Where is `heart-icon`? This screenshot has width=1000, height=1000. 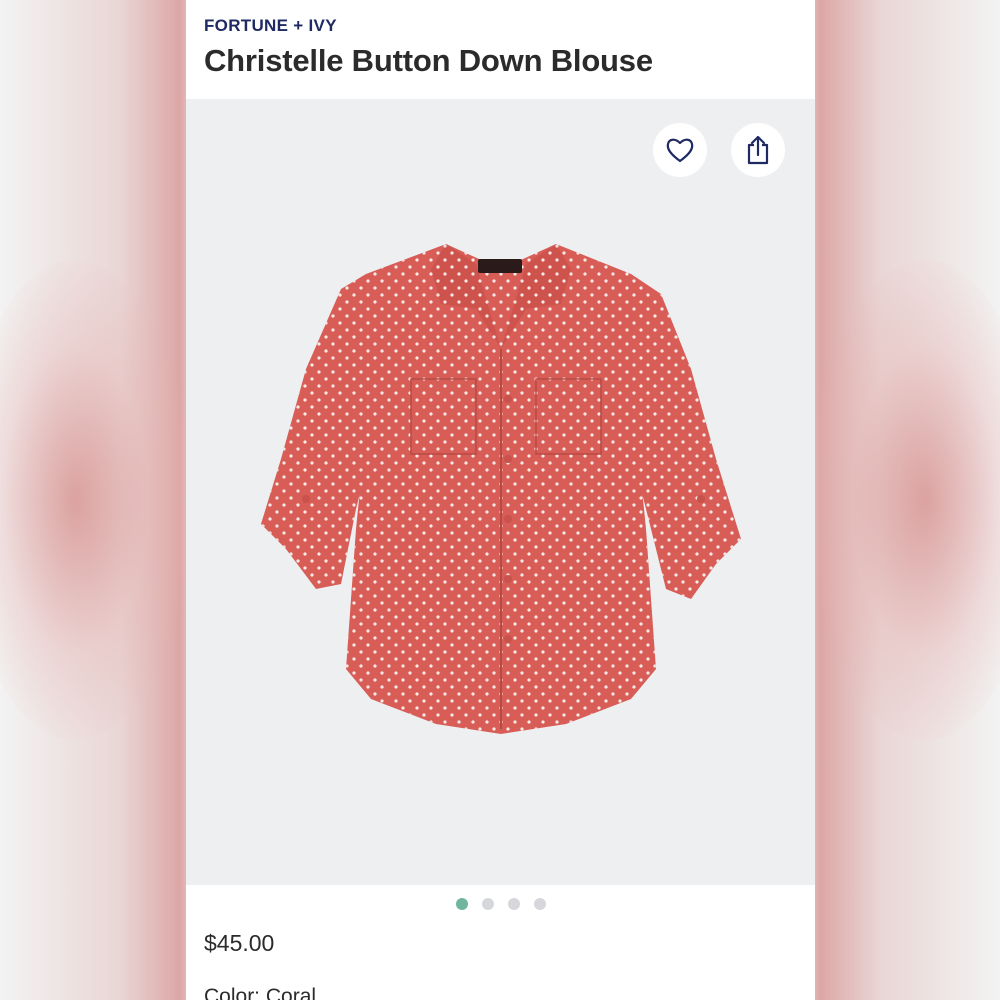
heart-icon is located at coordinates (680, 150).